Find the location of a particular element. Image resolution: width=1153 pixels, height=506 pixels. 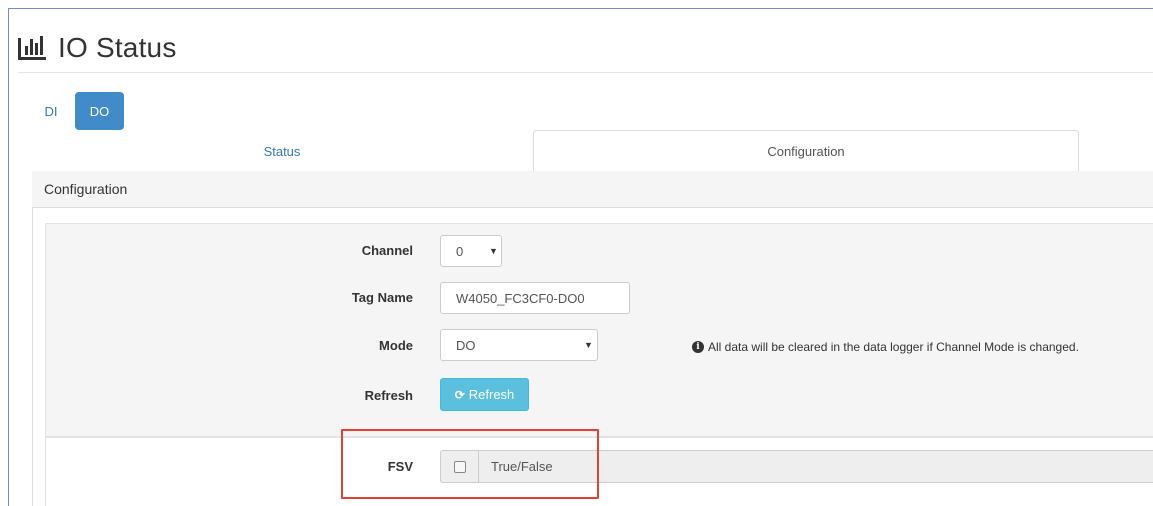

io-type-do-pill: DO is located at coordinates (99, 111).